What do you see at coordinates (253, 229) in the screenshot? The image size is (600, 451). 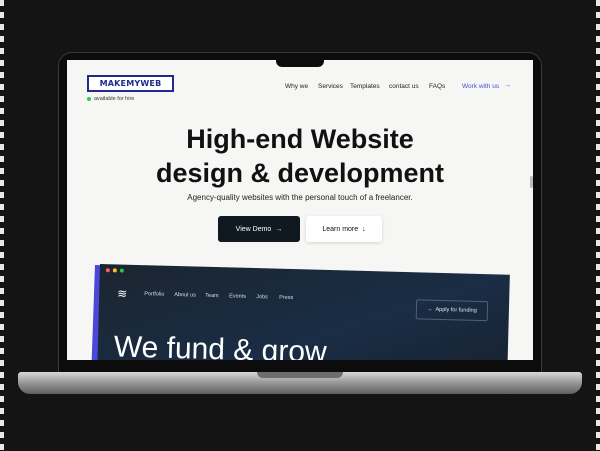 I see `view-demo-label: View Demo` at bounding box center [253, 229].